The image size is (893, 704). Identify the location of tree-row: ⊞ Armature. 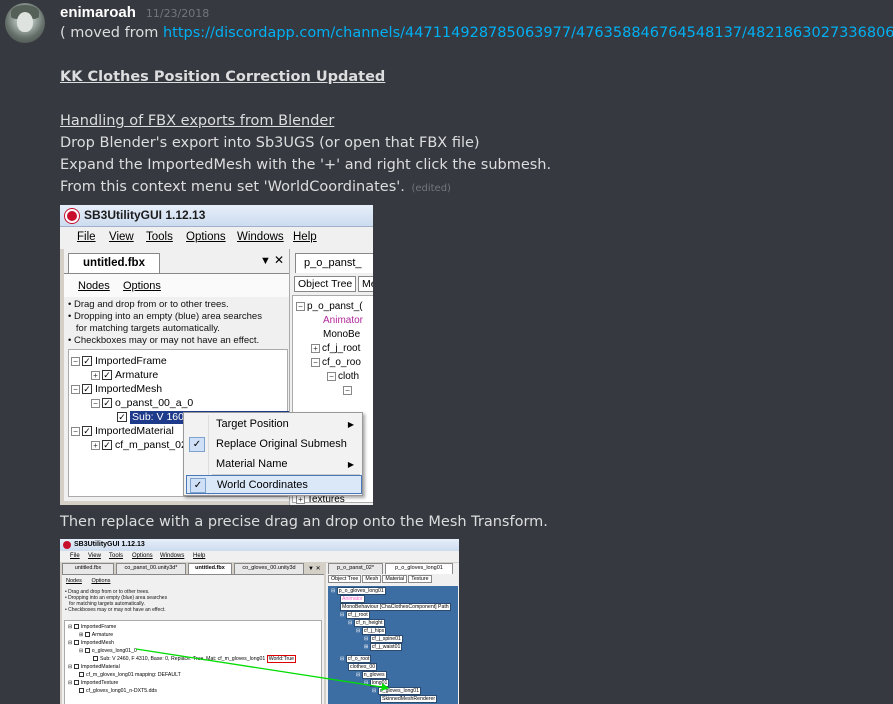
(96, 635).